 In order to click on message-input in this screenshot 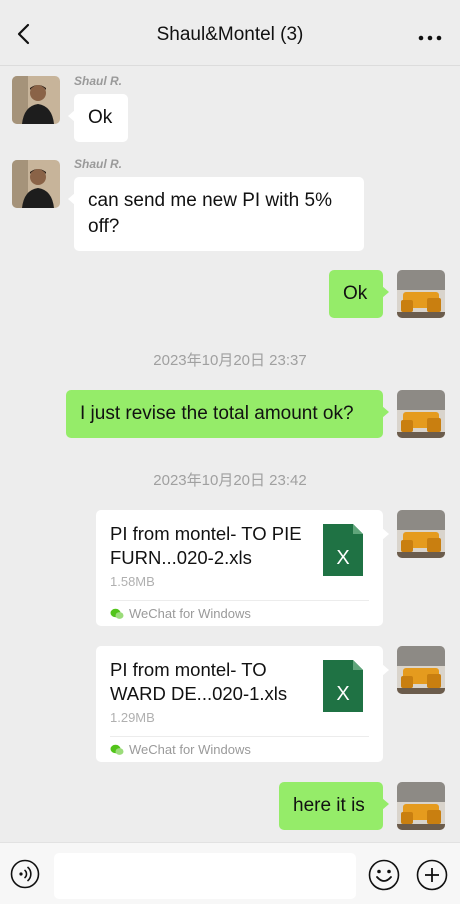, I will do `click(205, 876)`.